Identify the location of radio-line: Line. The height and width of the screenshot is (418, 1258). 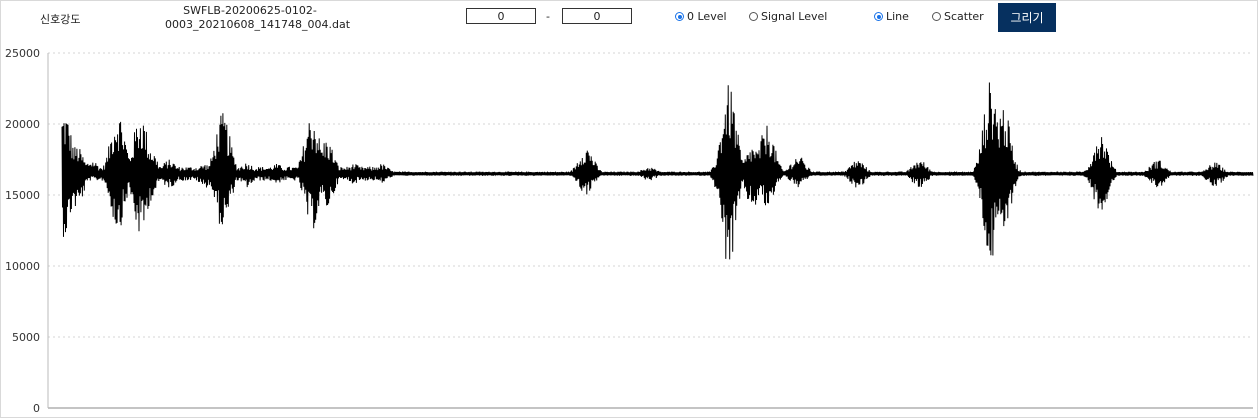
(891, 16).